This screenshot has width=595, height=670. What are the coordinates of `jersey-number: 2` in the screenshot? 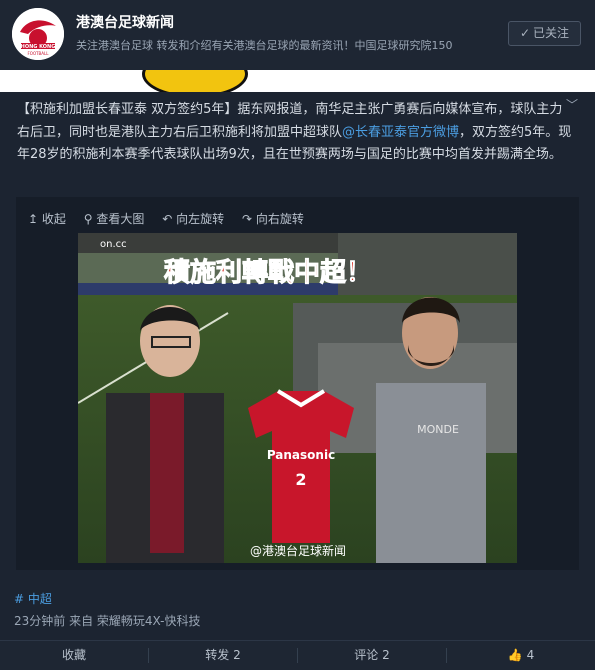 It's located at (300, 479).